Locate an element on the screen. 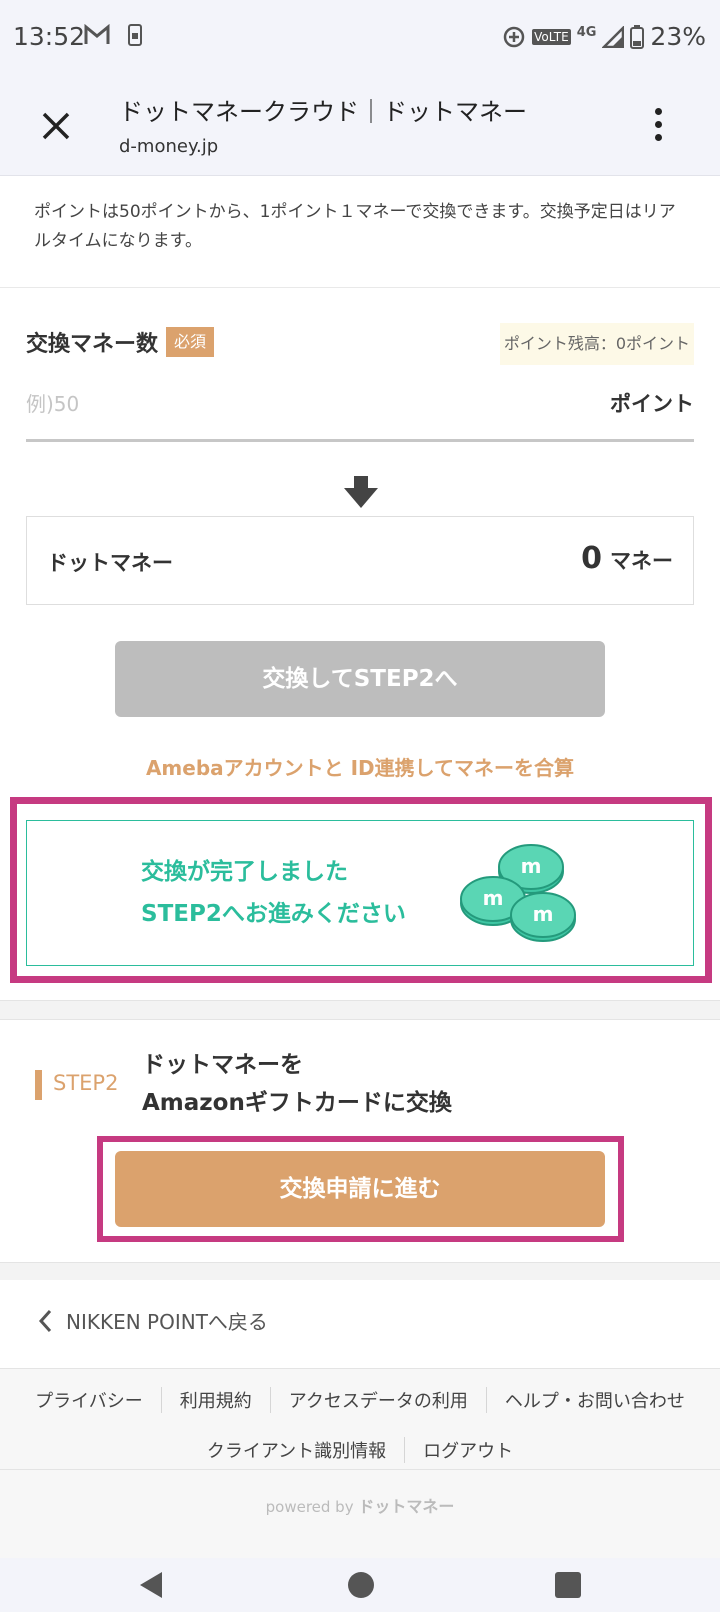 This screenshot has height=1612, width=720. back-to-nikken-link: NIKKEN POINTへ戻る is located at coordinates (153, 1320).